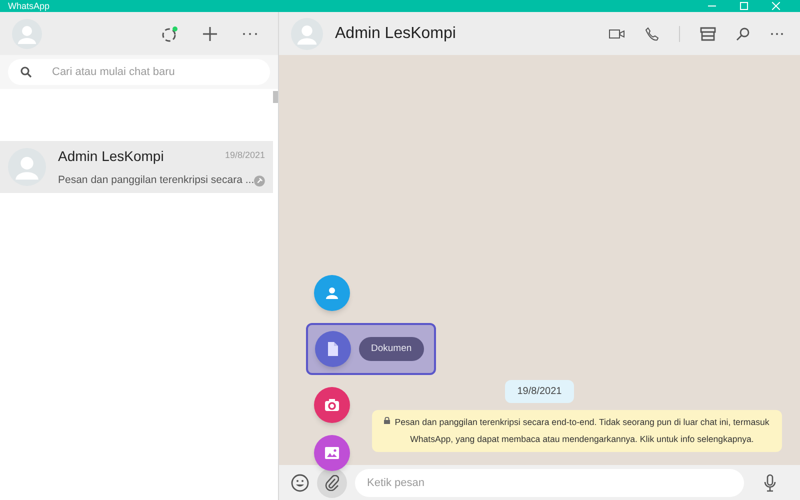  What do you see at coordinates (244, 155) in the screenshot?
I see `chat-time: 19/8/2021` at bounding box center [244, 155].